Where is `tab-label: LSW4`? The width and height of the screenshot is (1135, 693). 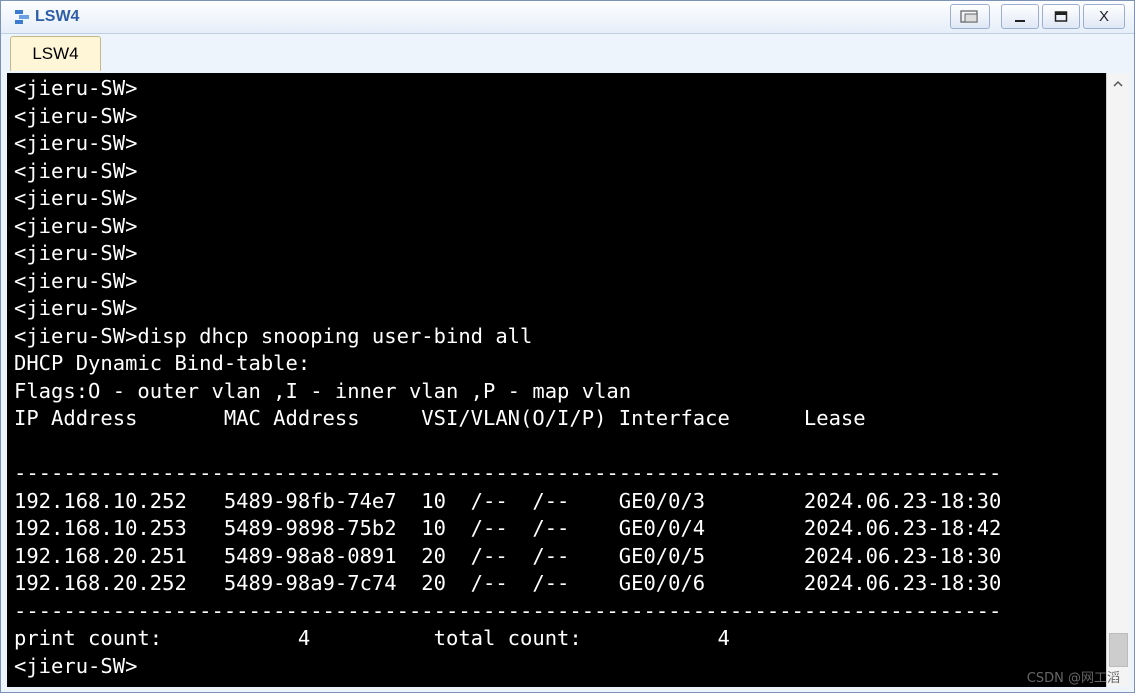 tab-label: LSW4 is located at coordinates (55, 53).